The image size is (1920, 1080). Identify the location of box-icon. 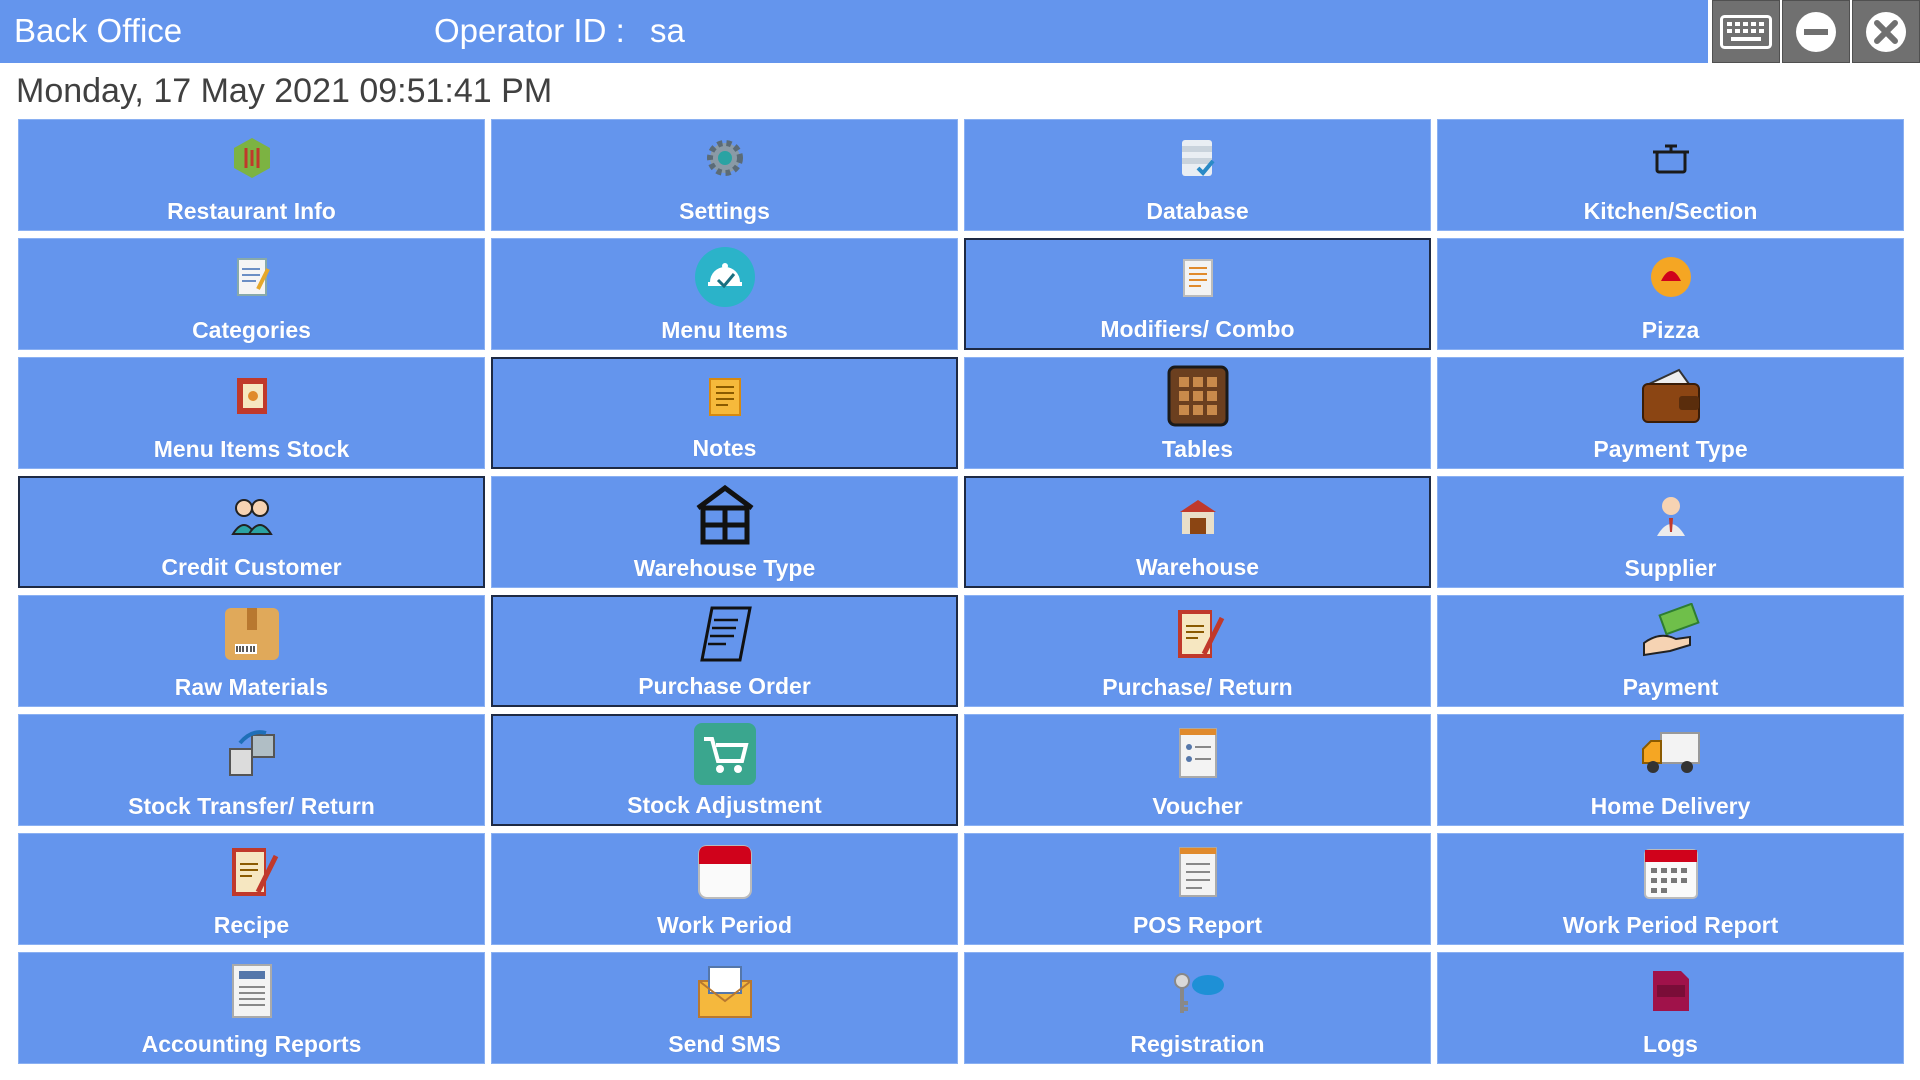
(252, 634).